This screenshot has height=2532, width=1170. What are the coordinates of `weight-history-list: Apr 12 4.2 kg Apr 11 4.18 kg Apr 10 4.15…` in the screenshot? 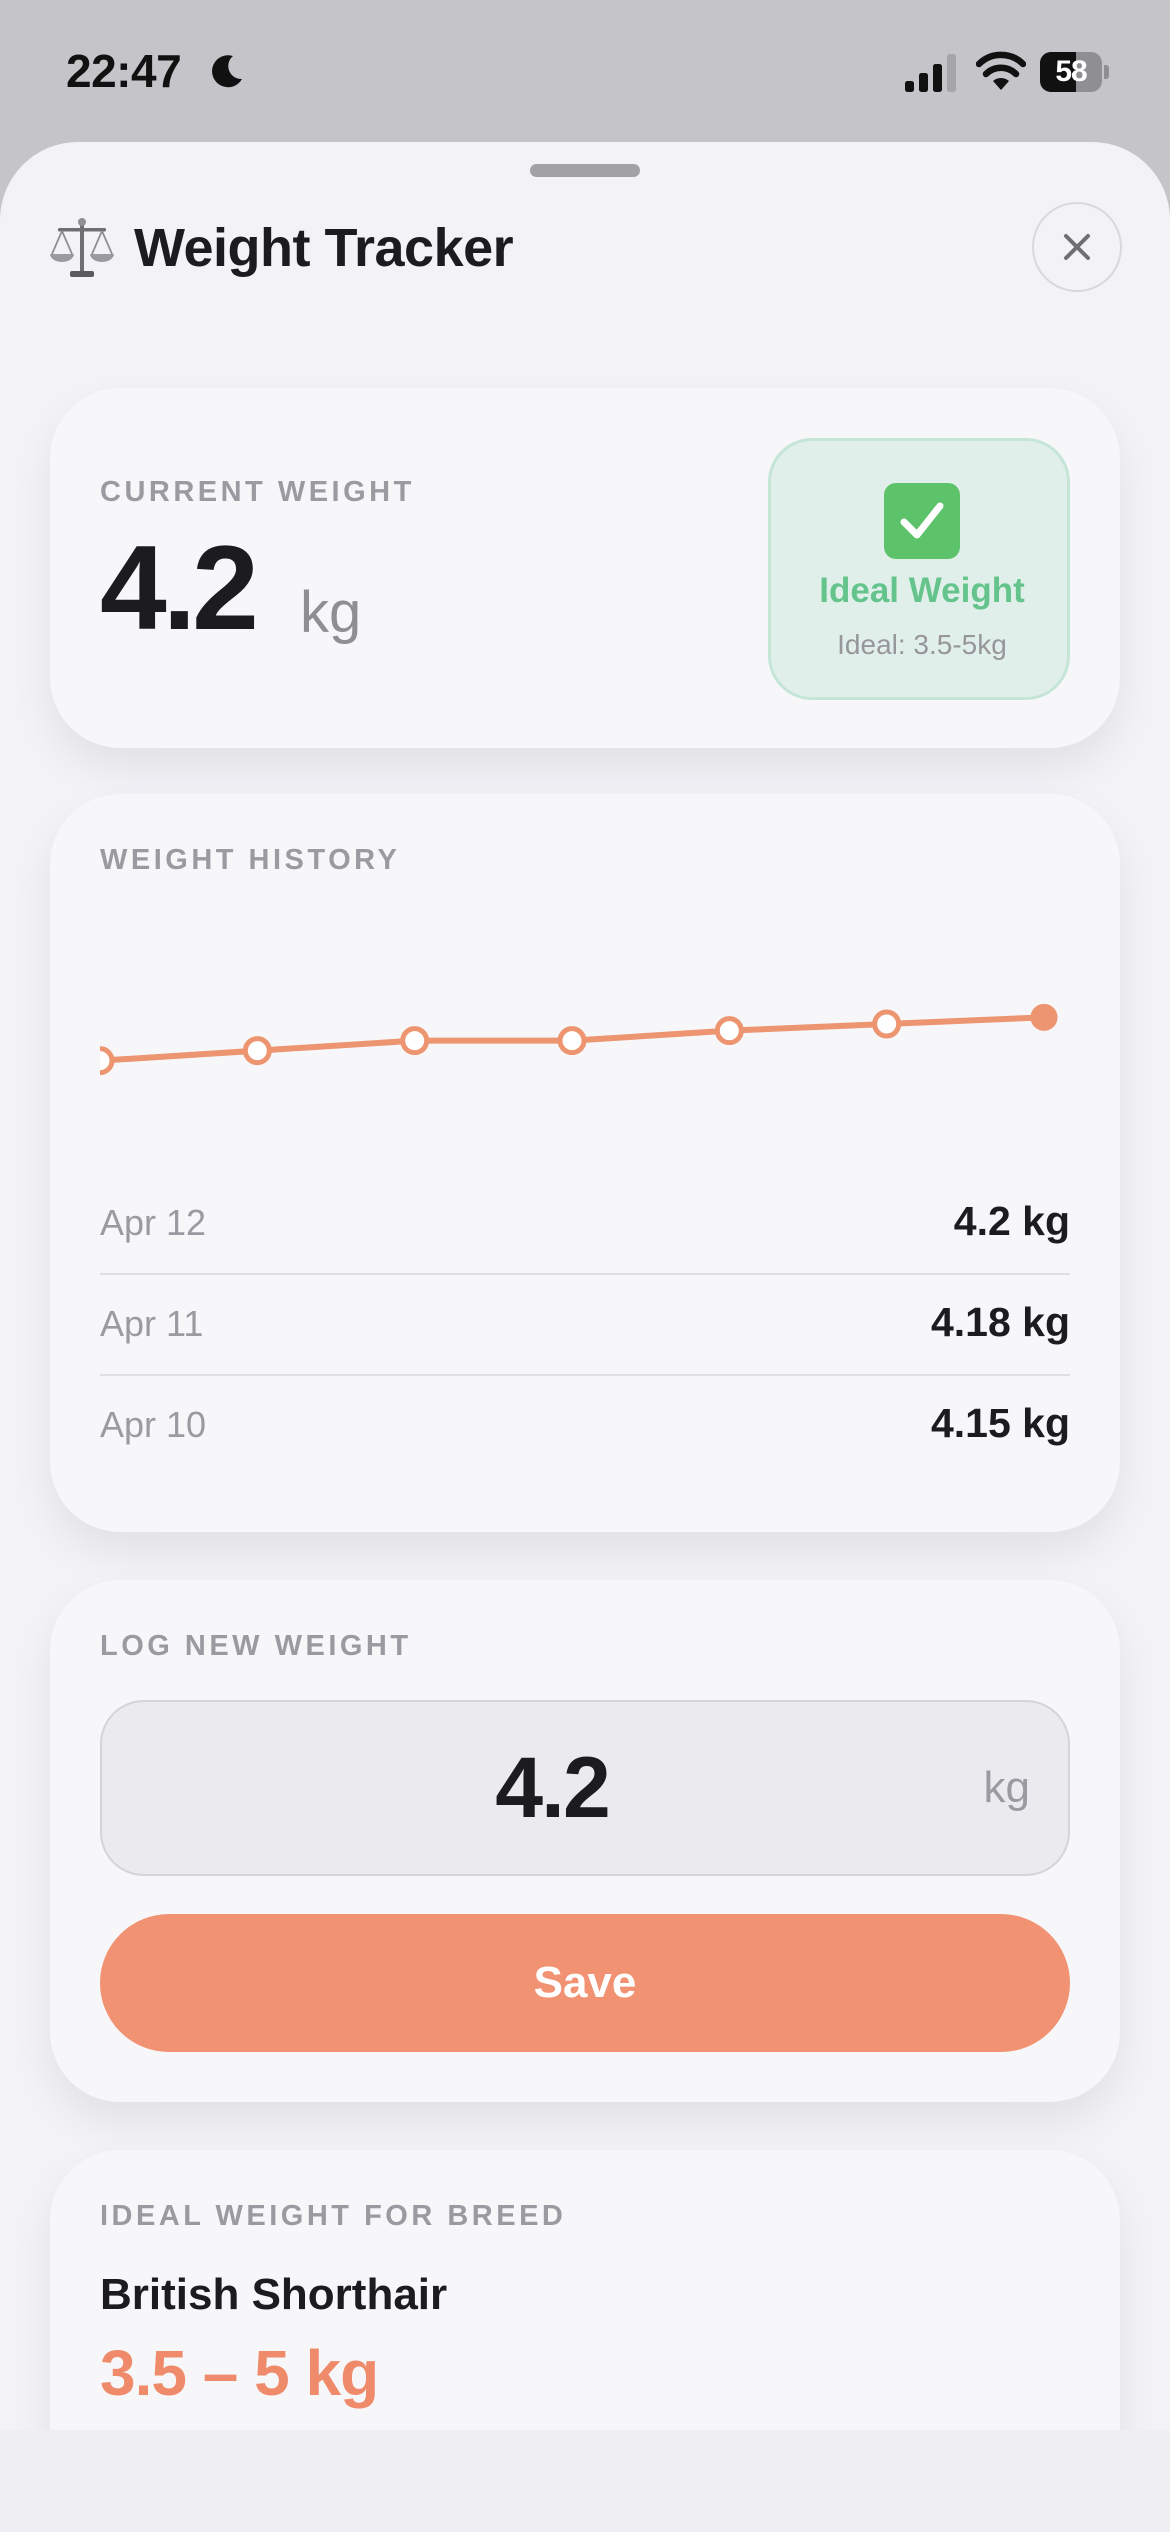 It's located at (585, 1325).